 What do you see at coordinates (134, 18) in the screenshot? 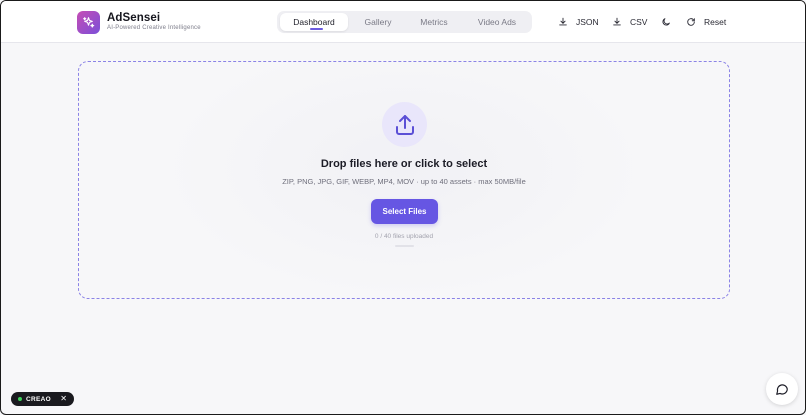
I see `brand-title: AdSensei` at bounding box center [134, 18].